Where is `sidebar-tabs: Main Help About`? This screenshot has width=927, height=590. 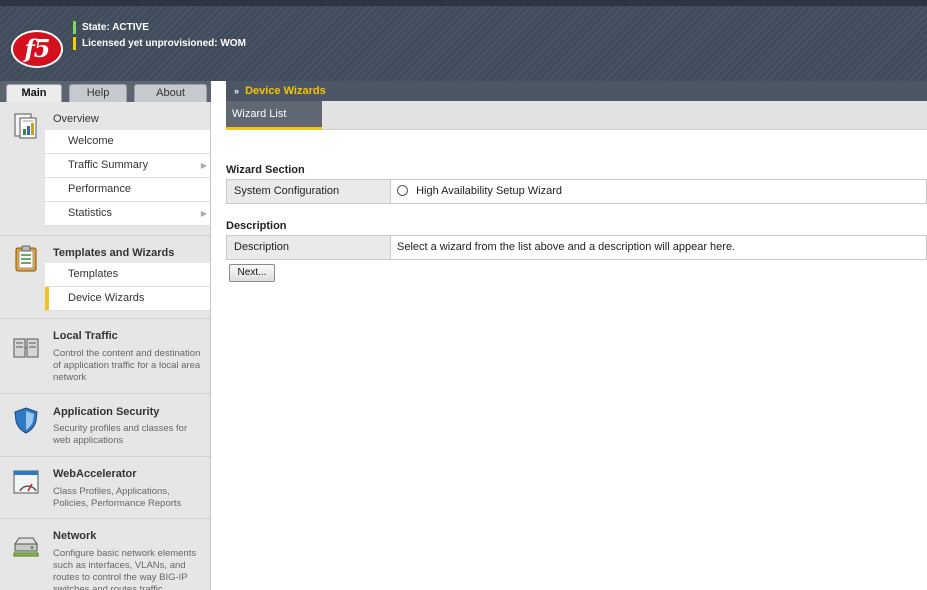 sidebar-tabs: Main Help About is located at coordinates (105, 91).